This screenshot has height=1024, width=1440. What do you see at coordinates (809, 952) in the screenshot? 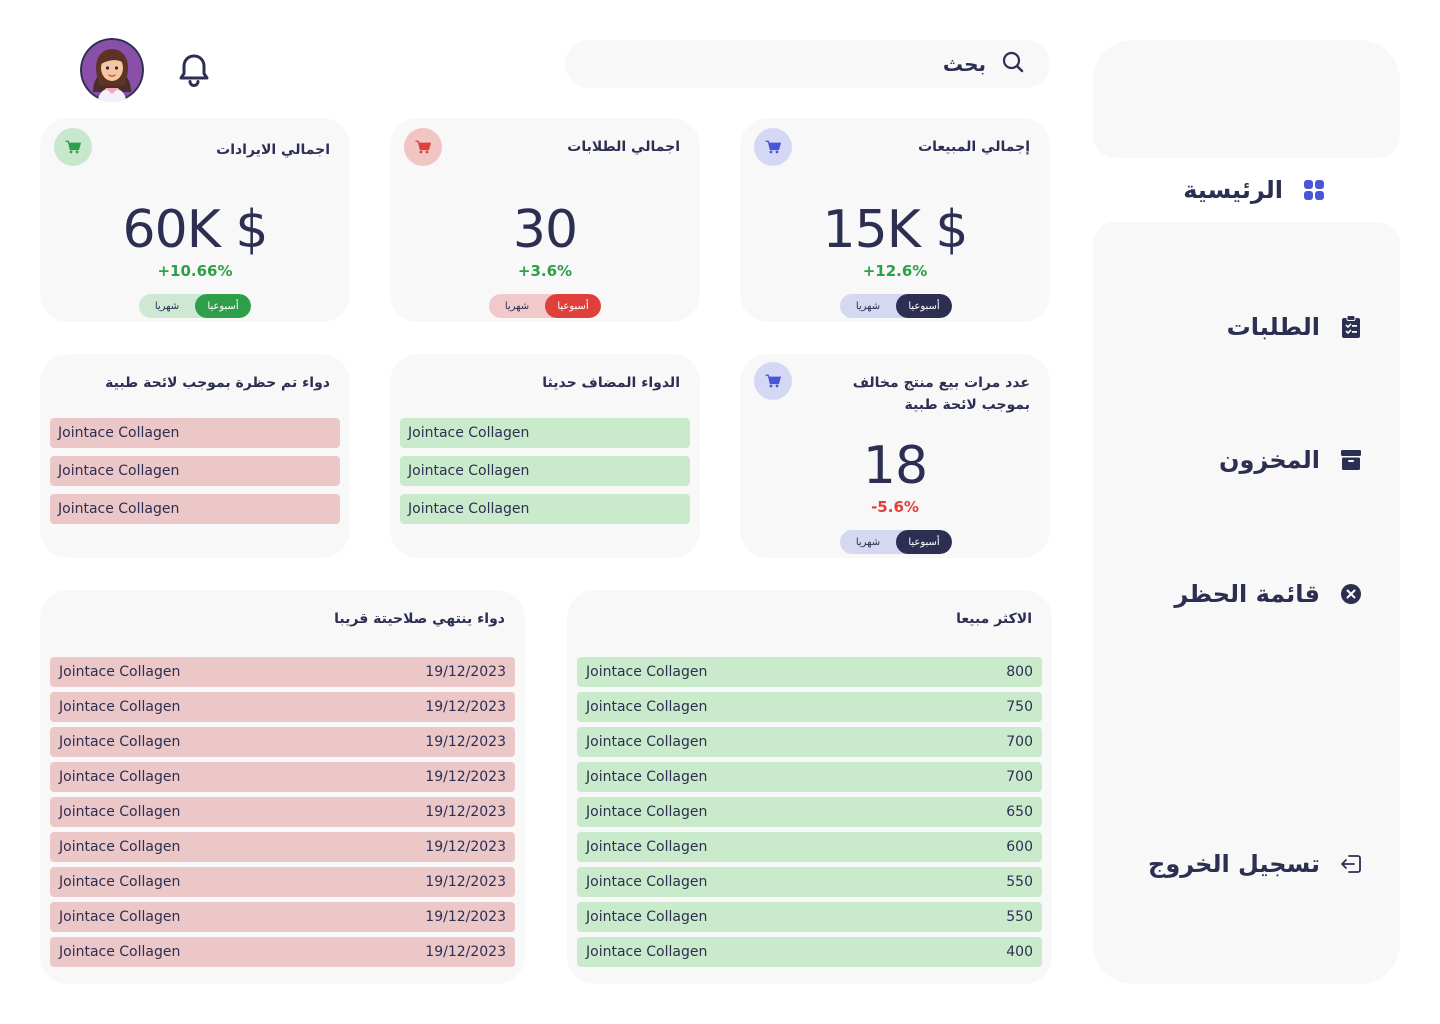
I see `table-row: Jointace Collagen 400` at bounding box center [809, 952].